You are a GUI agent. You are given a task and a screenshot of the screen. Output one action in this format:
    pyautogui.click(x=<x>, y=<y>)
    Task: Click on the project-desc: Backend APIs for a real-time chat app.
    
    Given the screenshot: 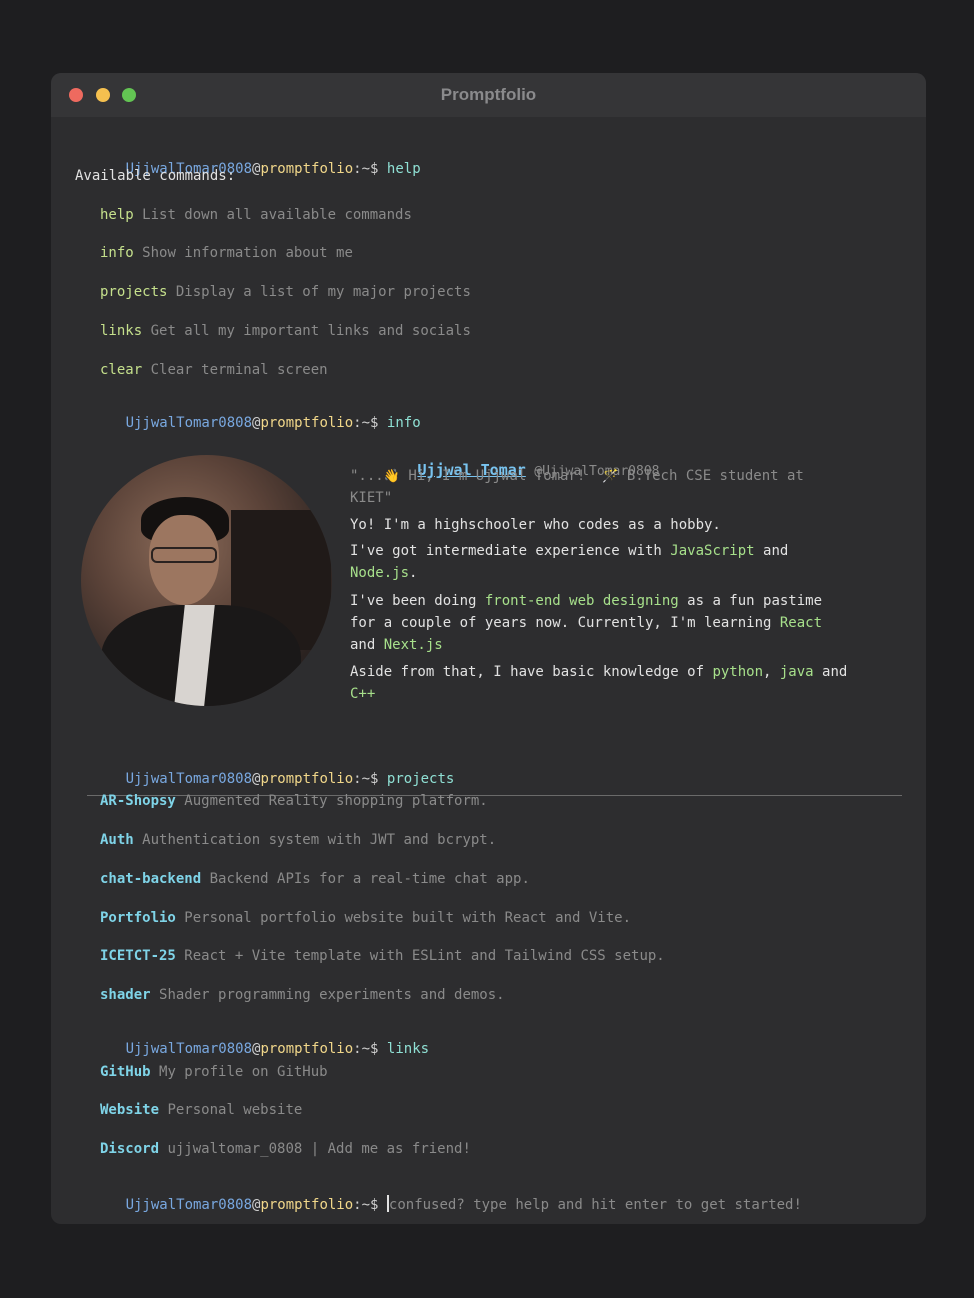 What is the action you would take?
    pyautogui.click(x=369, y=879)
    